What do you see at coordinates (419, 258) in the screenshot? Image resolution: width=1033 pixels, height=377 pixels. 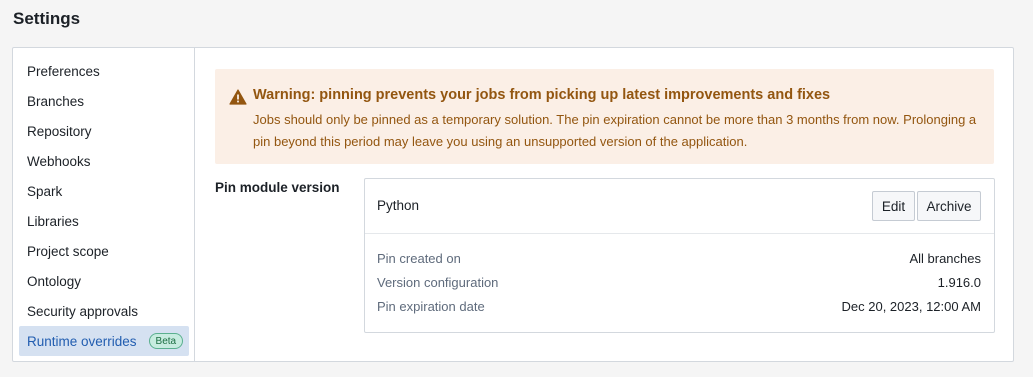 I see `detail-label: Pin created on` at bounding box center [419, 258].